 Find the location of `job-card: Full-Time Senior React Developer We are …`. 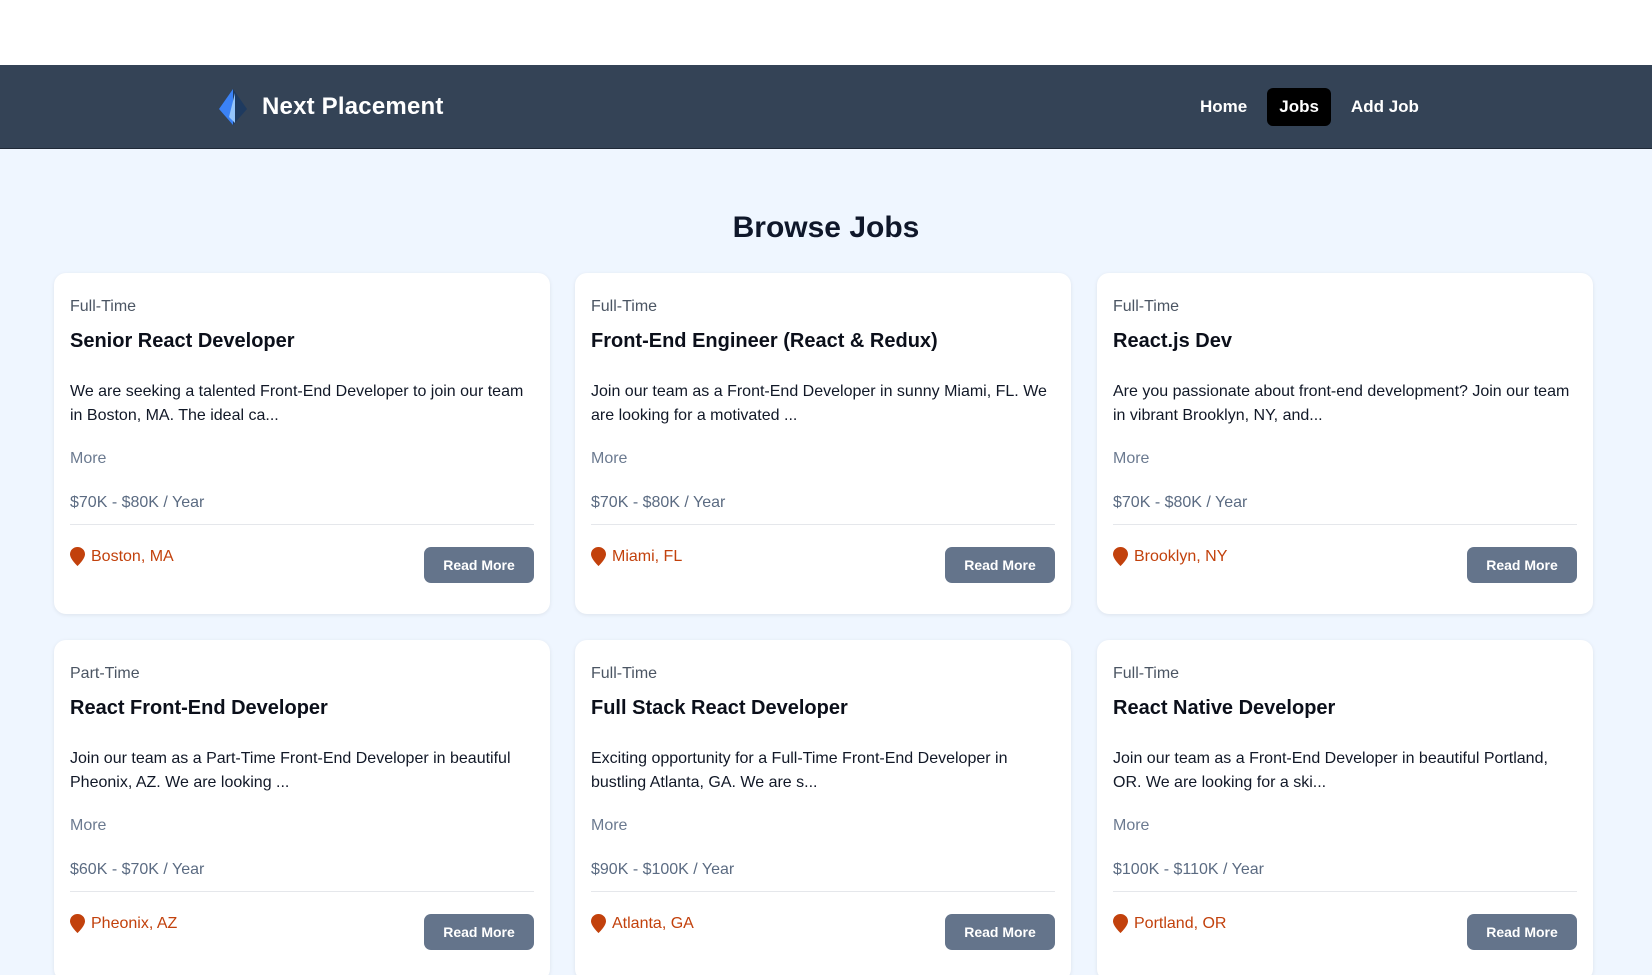

job-card: Full-Time Senior React Developer We are … is located at coordinates (302, 443).